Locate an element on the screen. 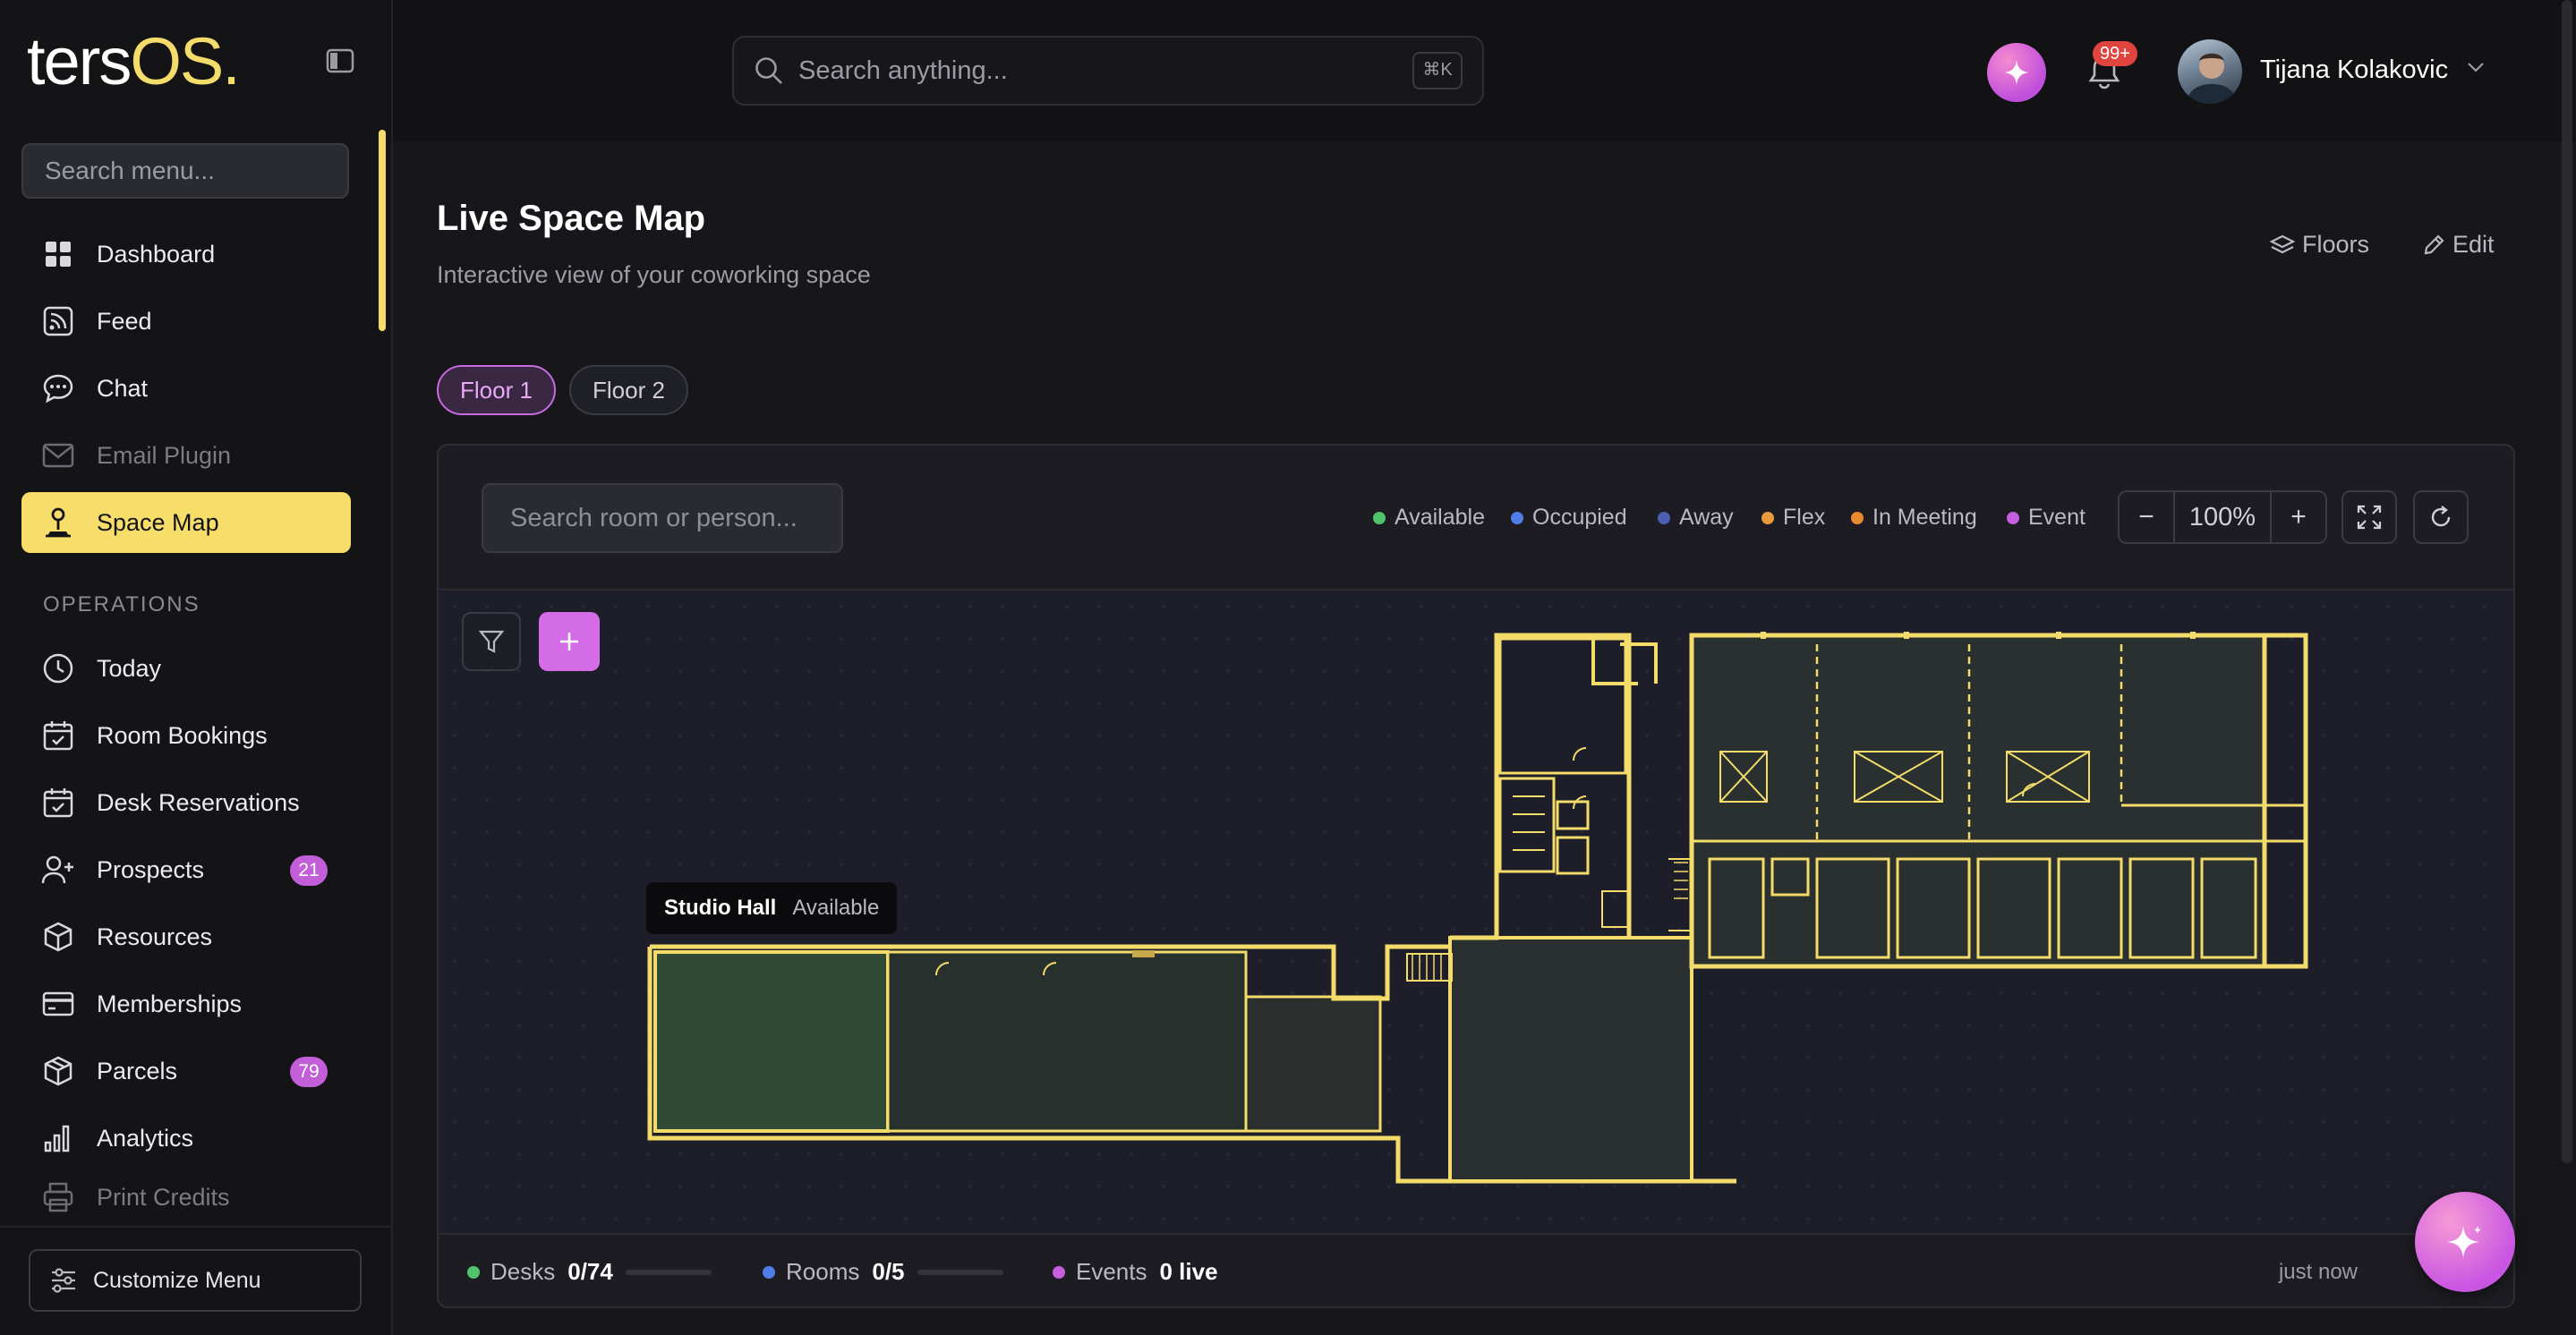 This screenshot has height=1335, width=2576. sidebar-item-label: Parcels is located at coordinates (137, 1070).